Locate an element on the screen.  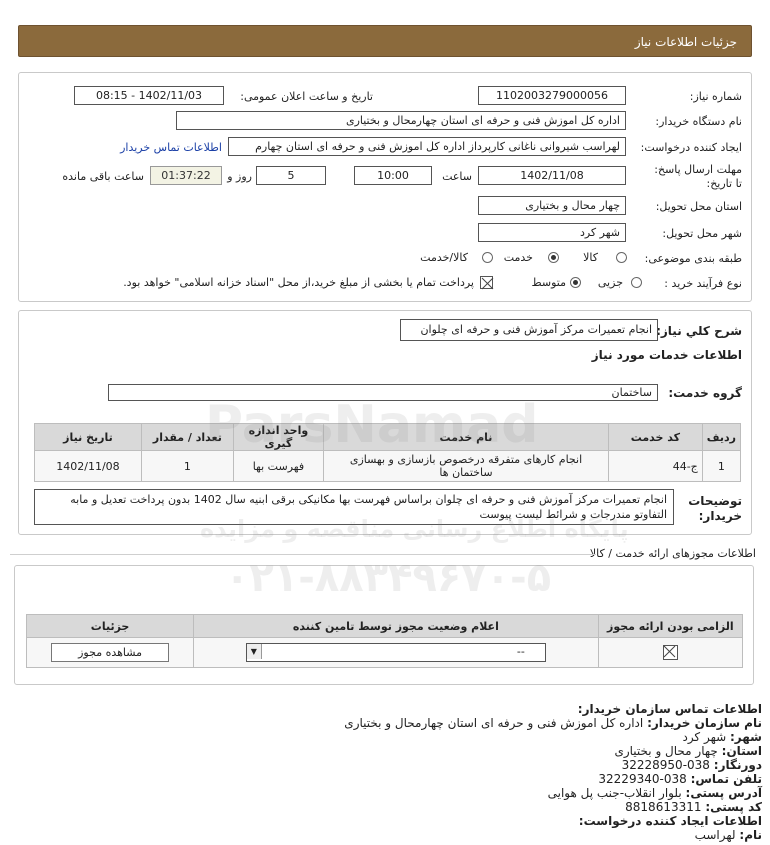
remaining-label: ساعت باقی مانده is located at coordinates (103, 176).